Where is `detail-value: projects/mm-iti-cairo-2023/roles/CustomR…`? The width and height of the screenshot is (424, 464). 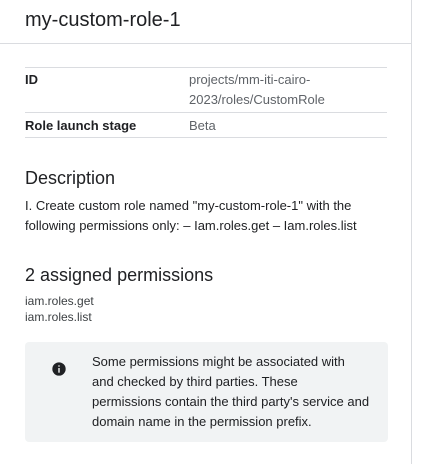
detail-value: projects/mm-iti-cairo-2023/roles/CustomR… is located at coordinates (257, 89).